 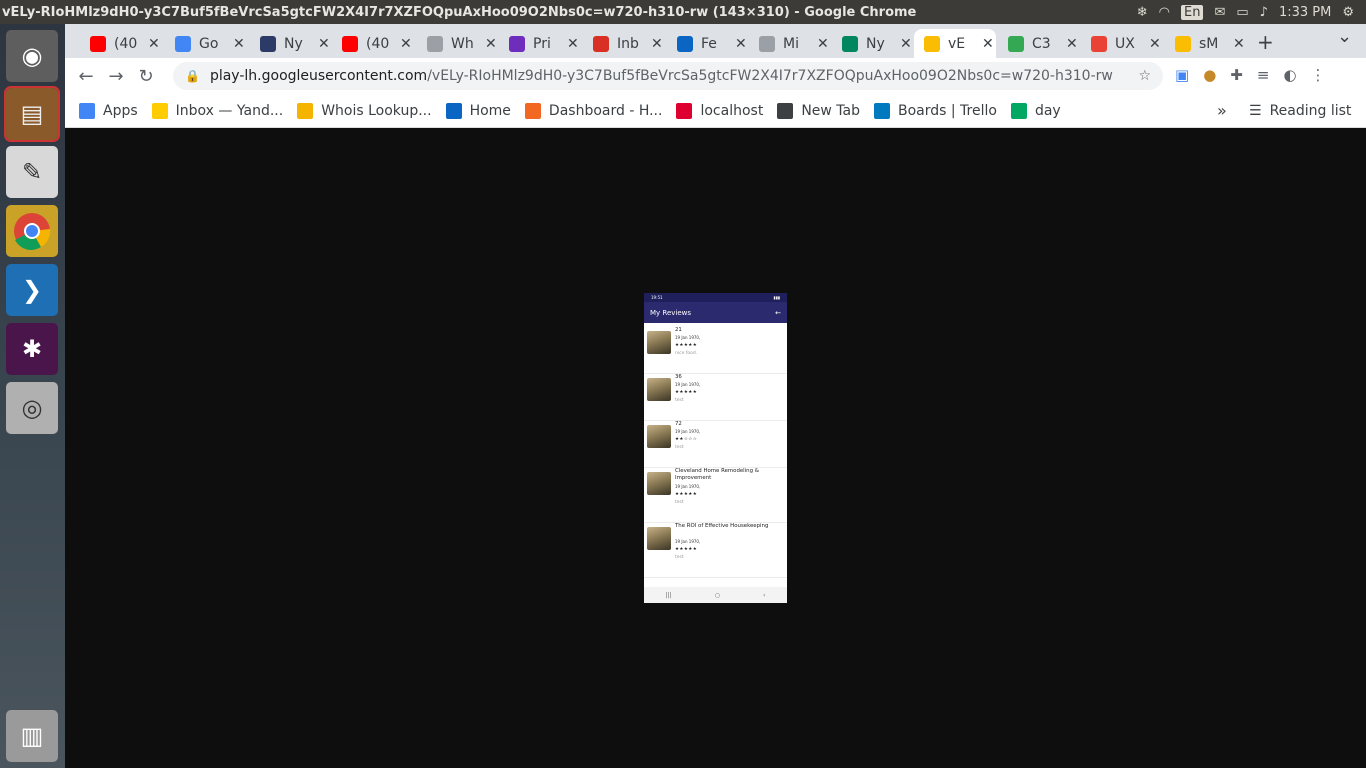 I want to click on volume-icon: ♪, so click(x=1264, y=12).